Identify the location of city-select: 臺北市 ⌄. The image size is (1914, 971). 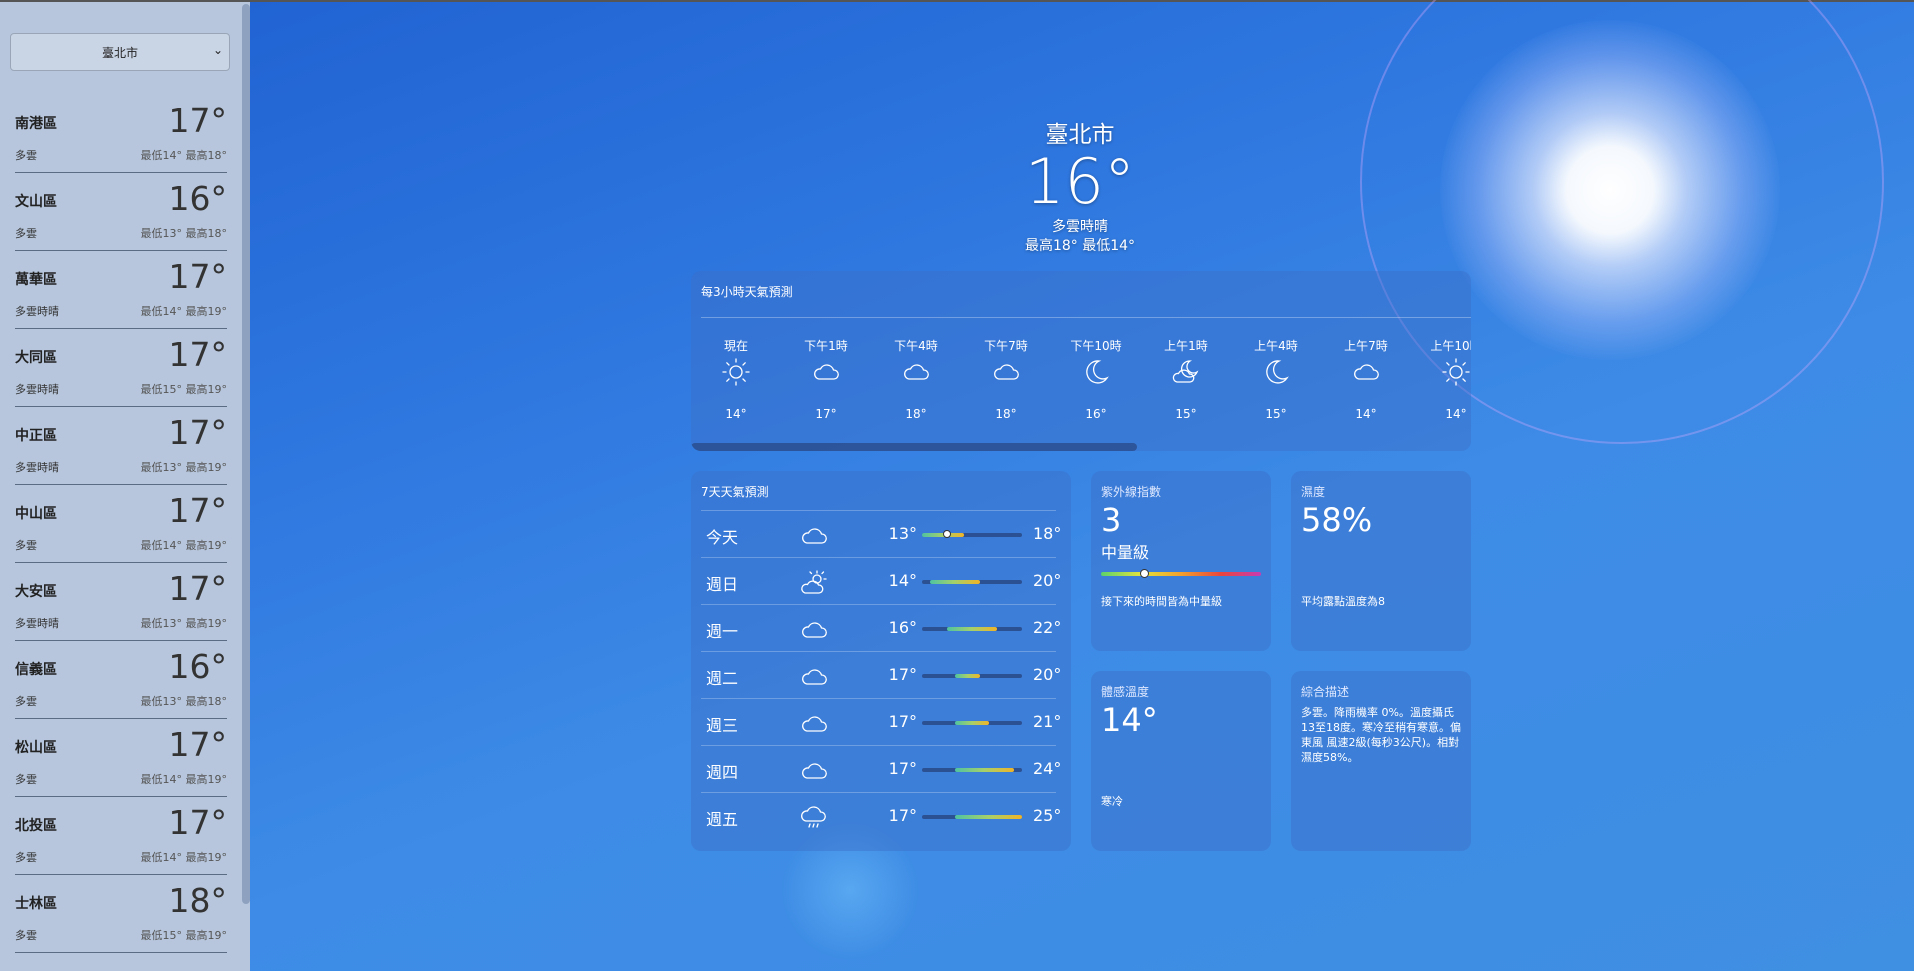
(120, 52).